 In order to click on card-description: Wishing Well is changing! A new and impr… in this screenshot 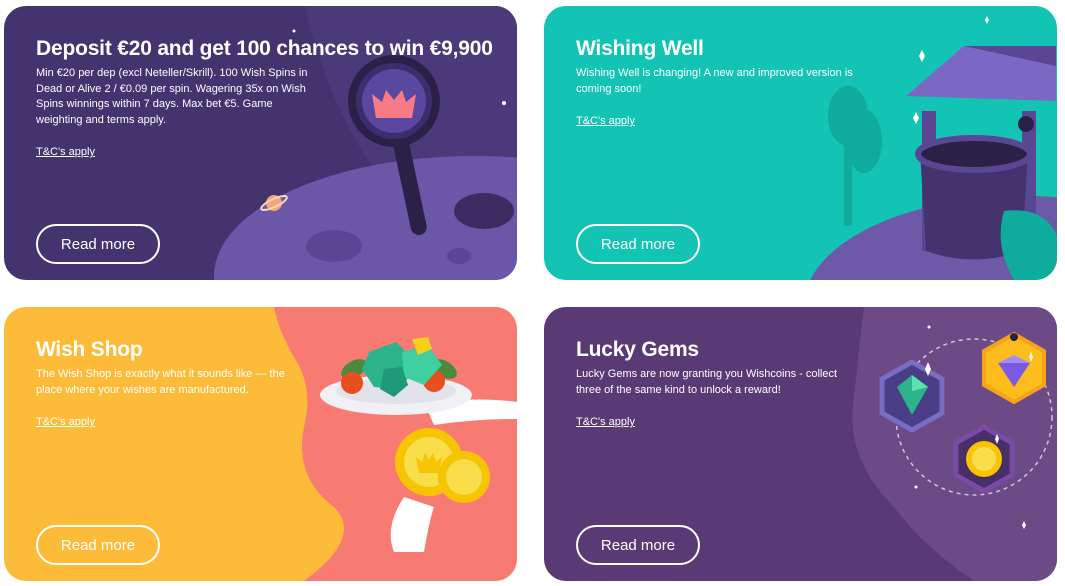, I will do `click(714, 81)`.